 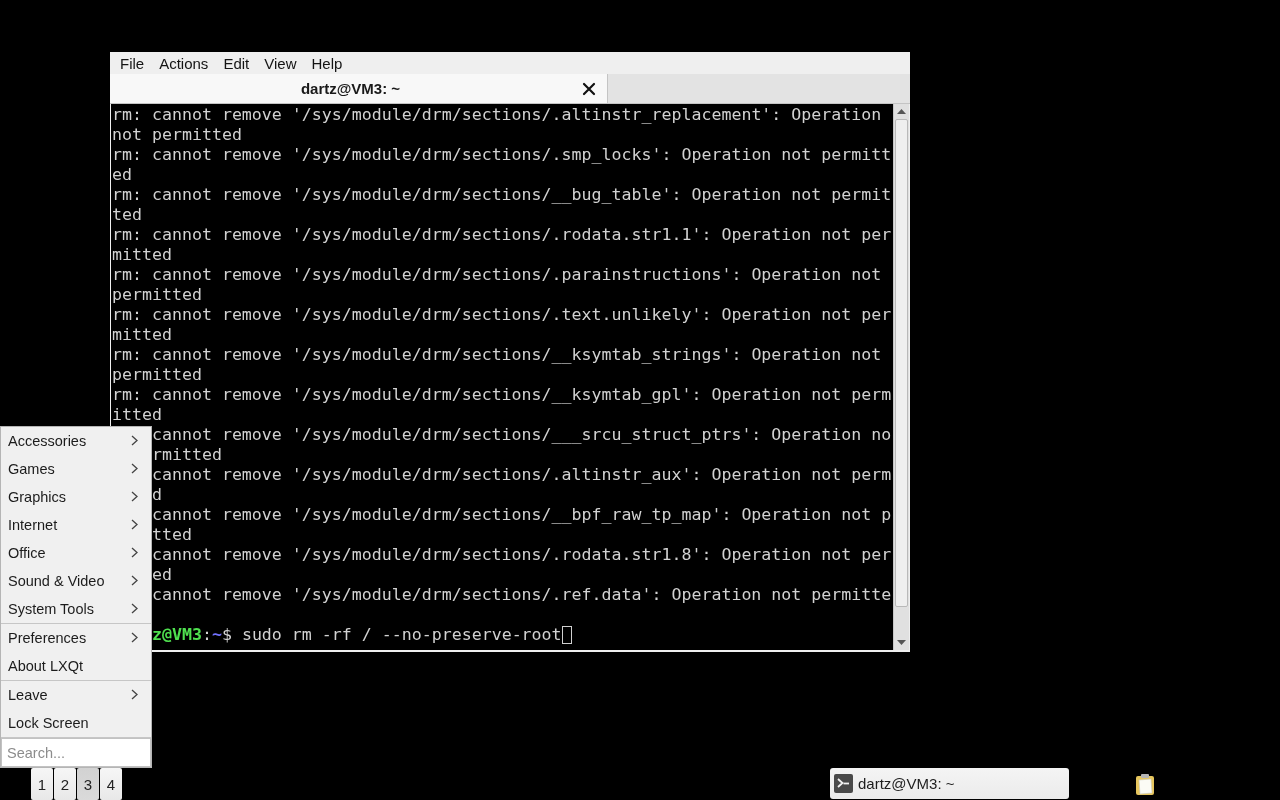 What do you see at coordinates (521, 595) in the screenshot?
I see `terminal-line: cannot remove '/sys/module/drm/sections/.ref.data': Operation not permitte` at bounding box center [521, 595].